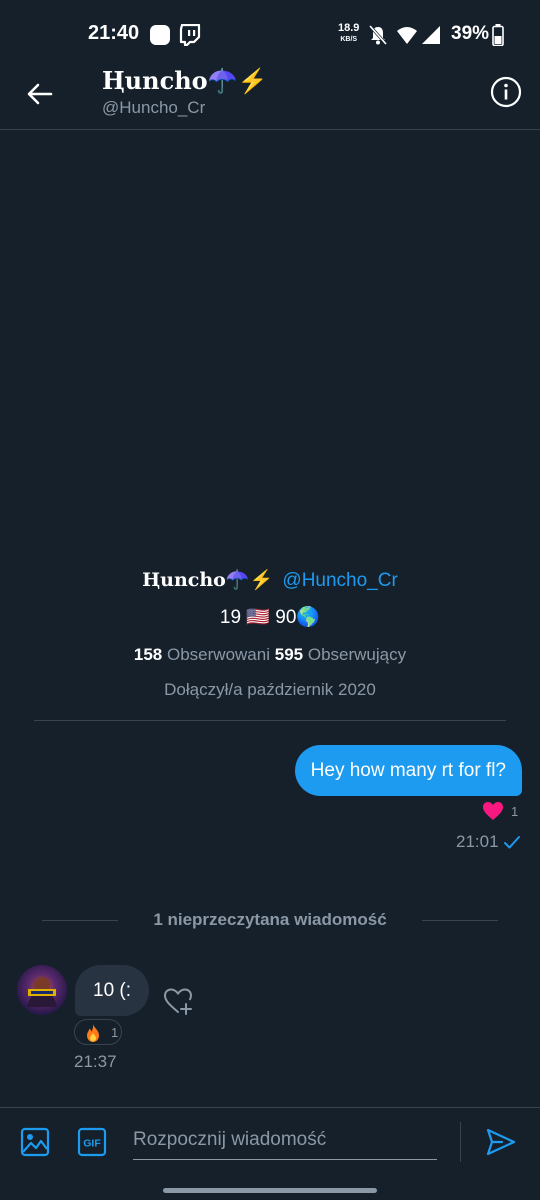 This screenshot has width=540, height=1200. Describe the element at coordinates (270, 34) in the screenshot. I see `status-bar: 21:40 18.9 KB/S 39%` at that location.